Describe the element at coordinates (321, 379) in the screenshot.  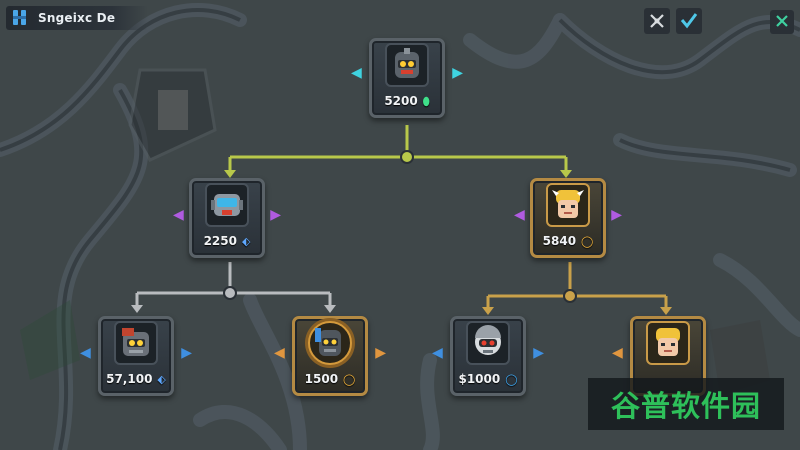
I see `cost-value: 1500` at that location.